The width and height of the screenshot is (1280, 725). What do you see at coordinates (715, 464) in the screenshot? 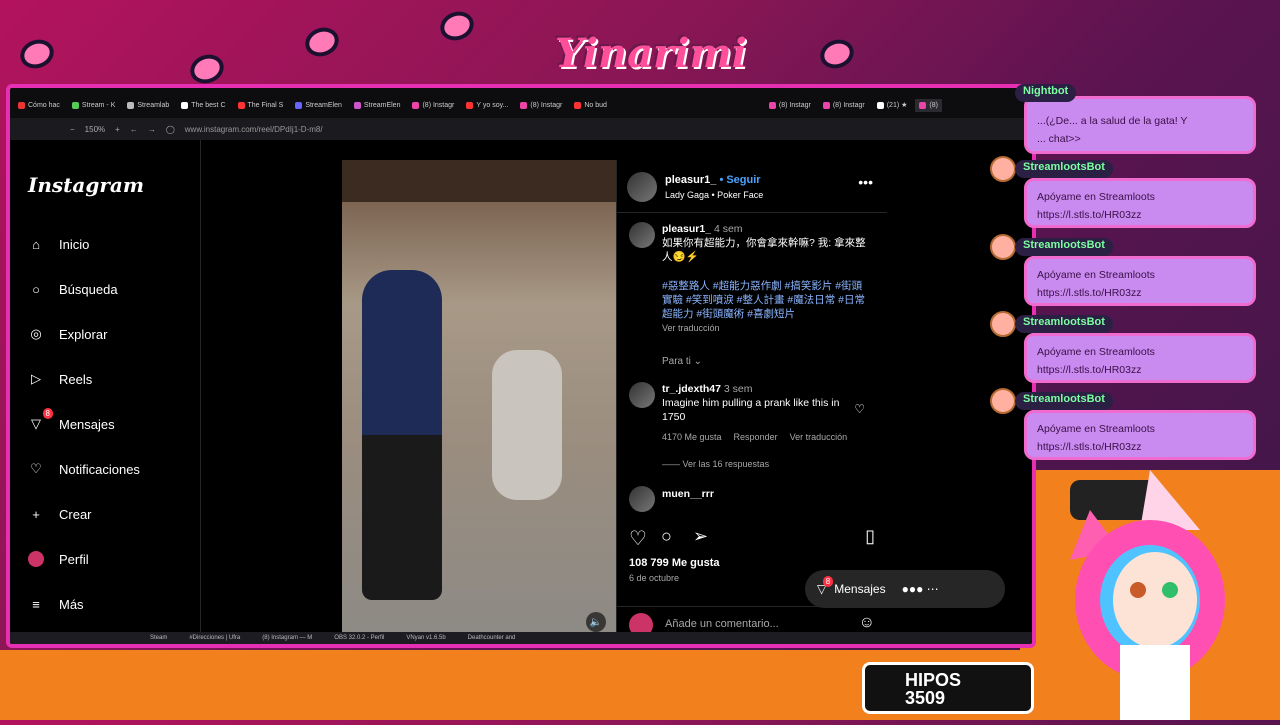
I see `view-replies: —— Ver las 16 respuestas` at bounding box center [715, 464].